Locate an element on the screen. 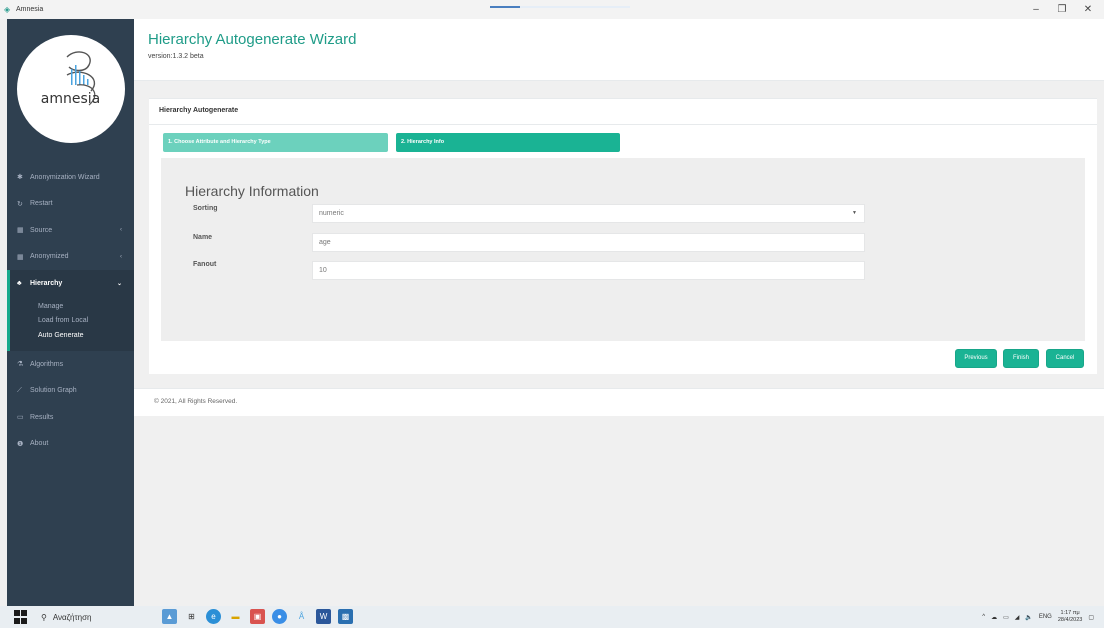  flask-icon: ⚗ is located at coordinates (20, 365).